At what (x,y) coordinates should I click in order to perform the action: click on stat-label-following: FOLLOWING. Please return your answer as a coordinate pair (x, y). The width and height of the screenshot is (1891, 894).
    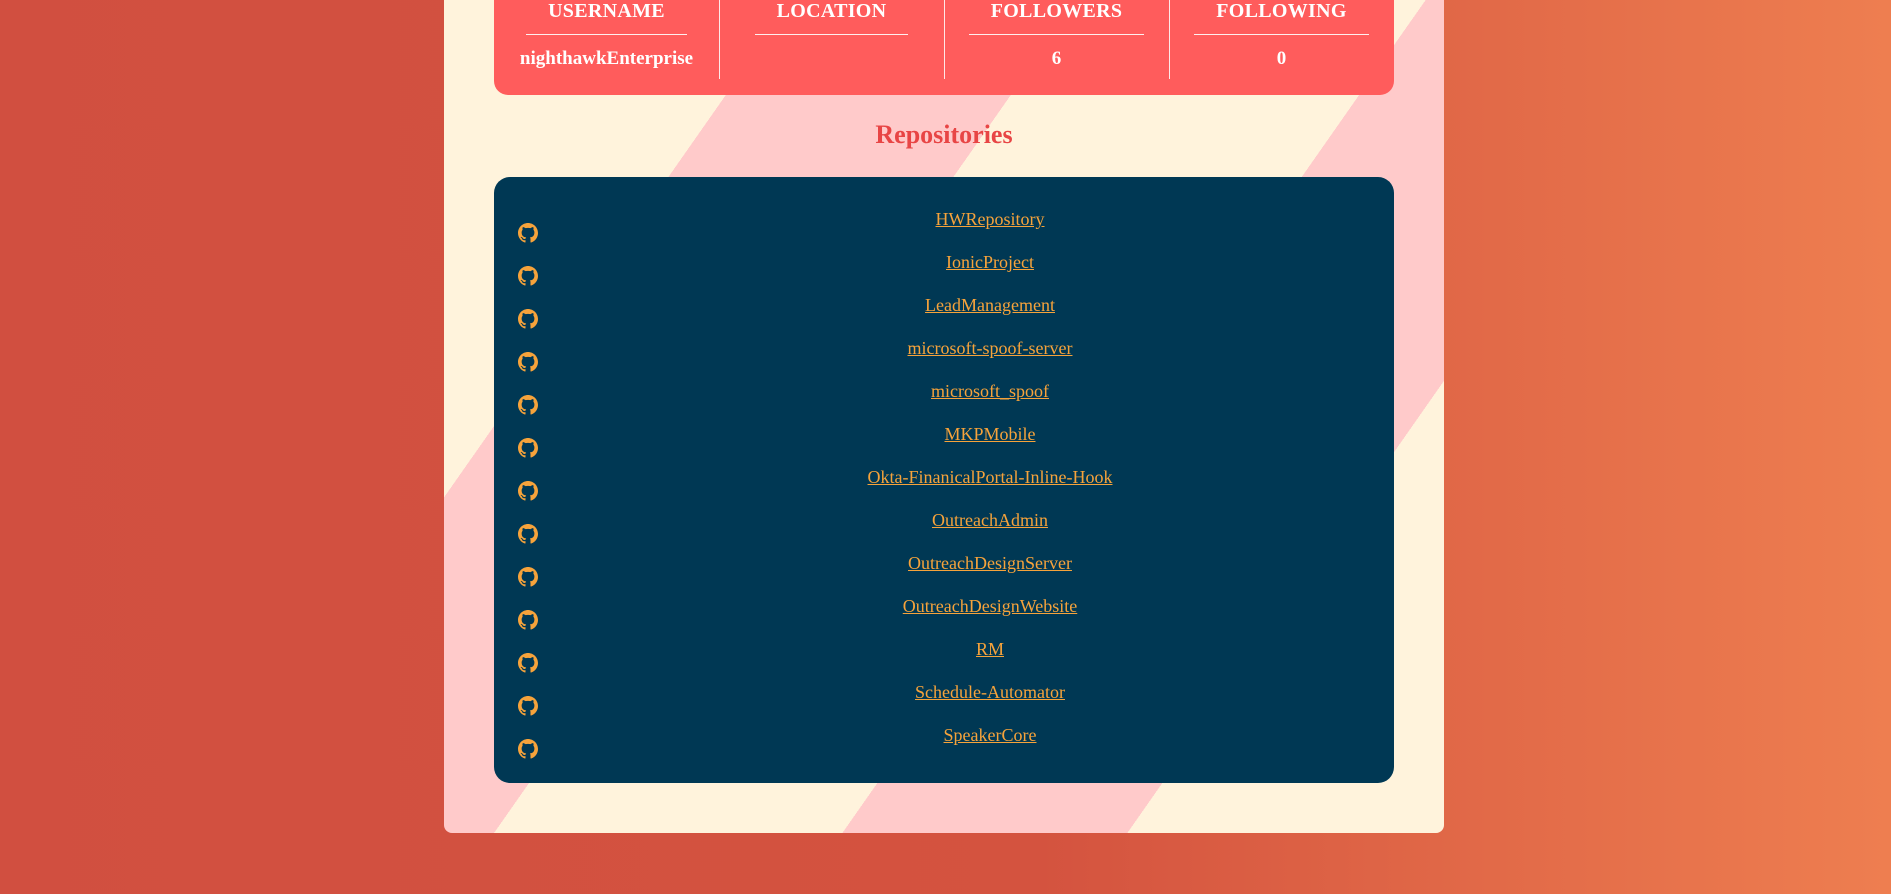
    Looking at the image, I should click on (1281, 17).